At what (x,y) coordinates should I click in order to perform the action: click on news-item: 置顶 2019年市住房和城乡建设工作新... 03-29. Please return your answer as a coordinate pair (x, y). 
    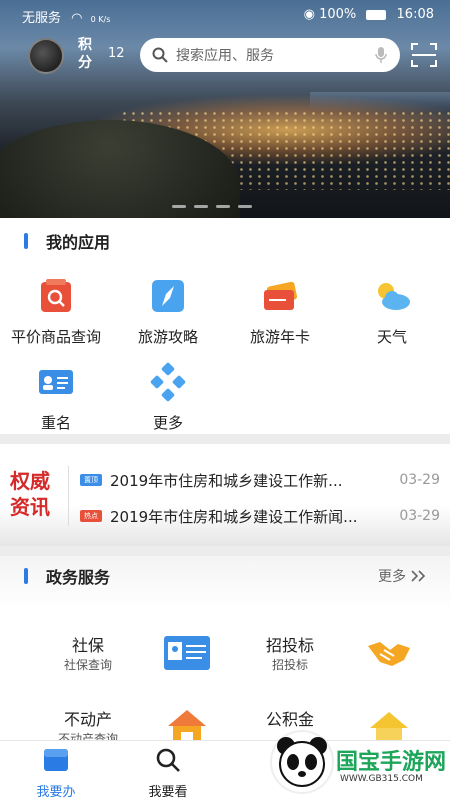
    Looking at the image, I should click on (260, 480).